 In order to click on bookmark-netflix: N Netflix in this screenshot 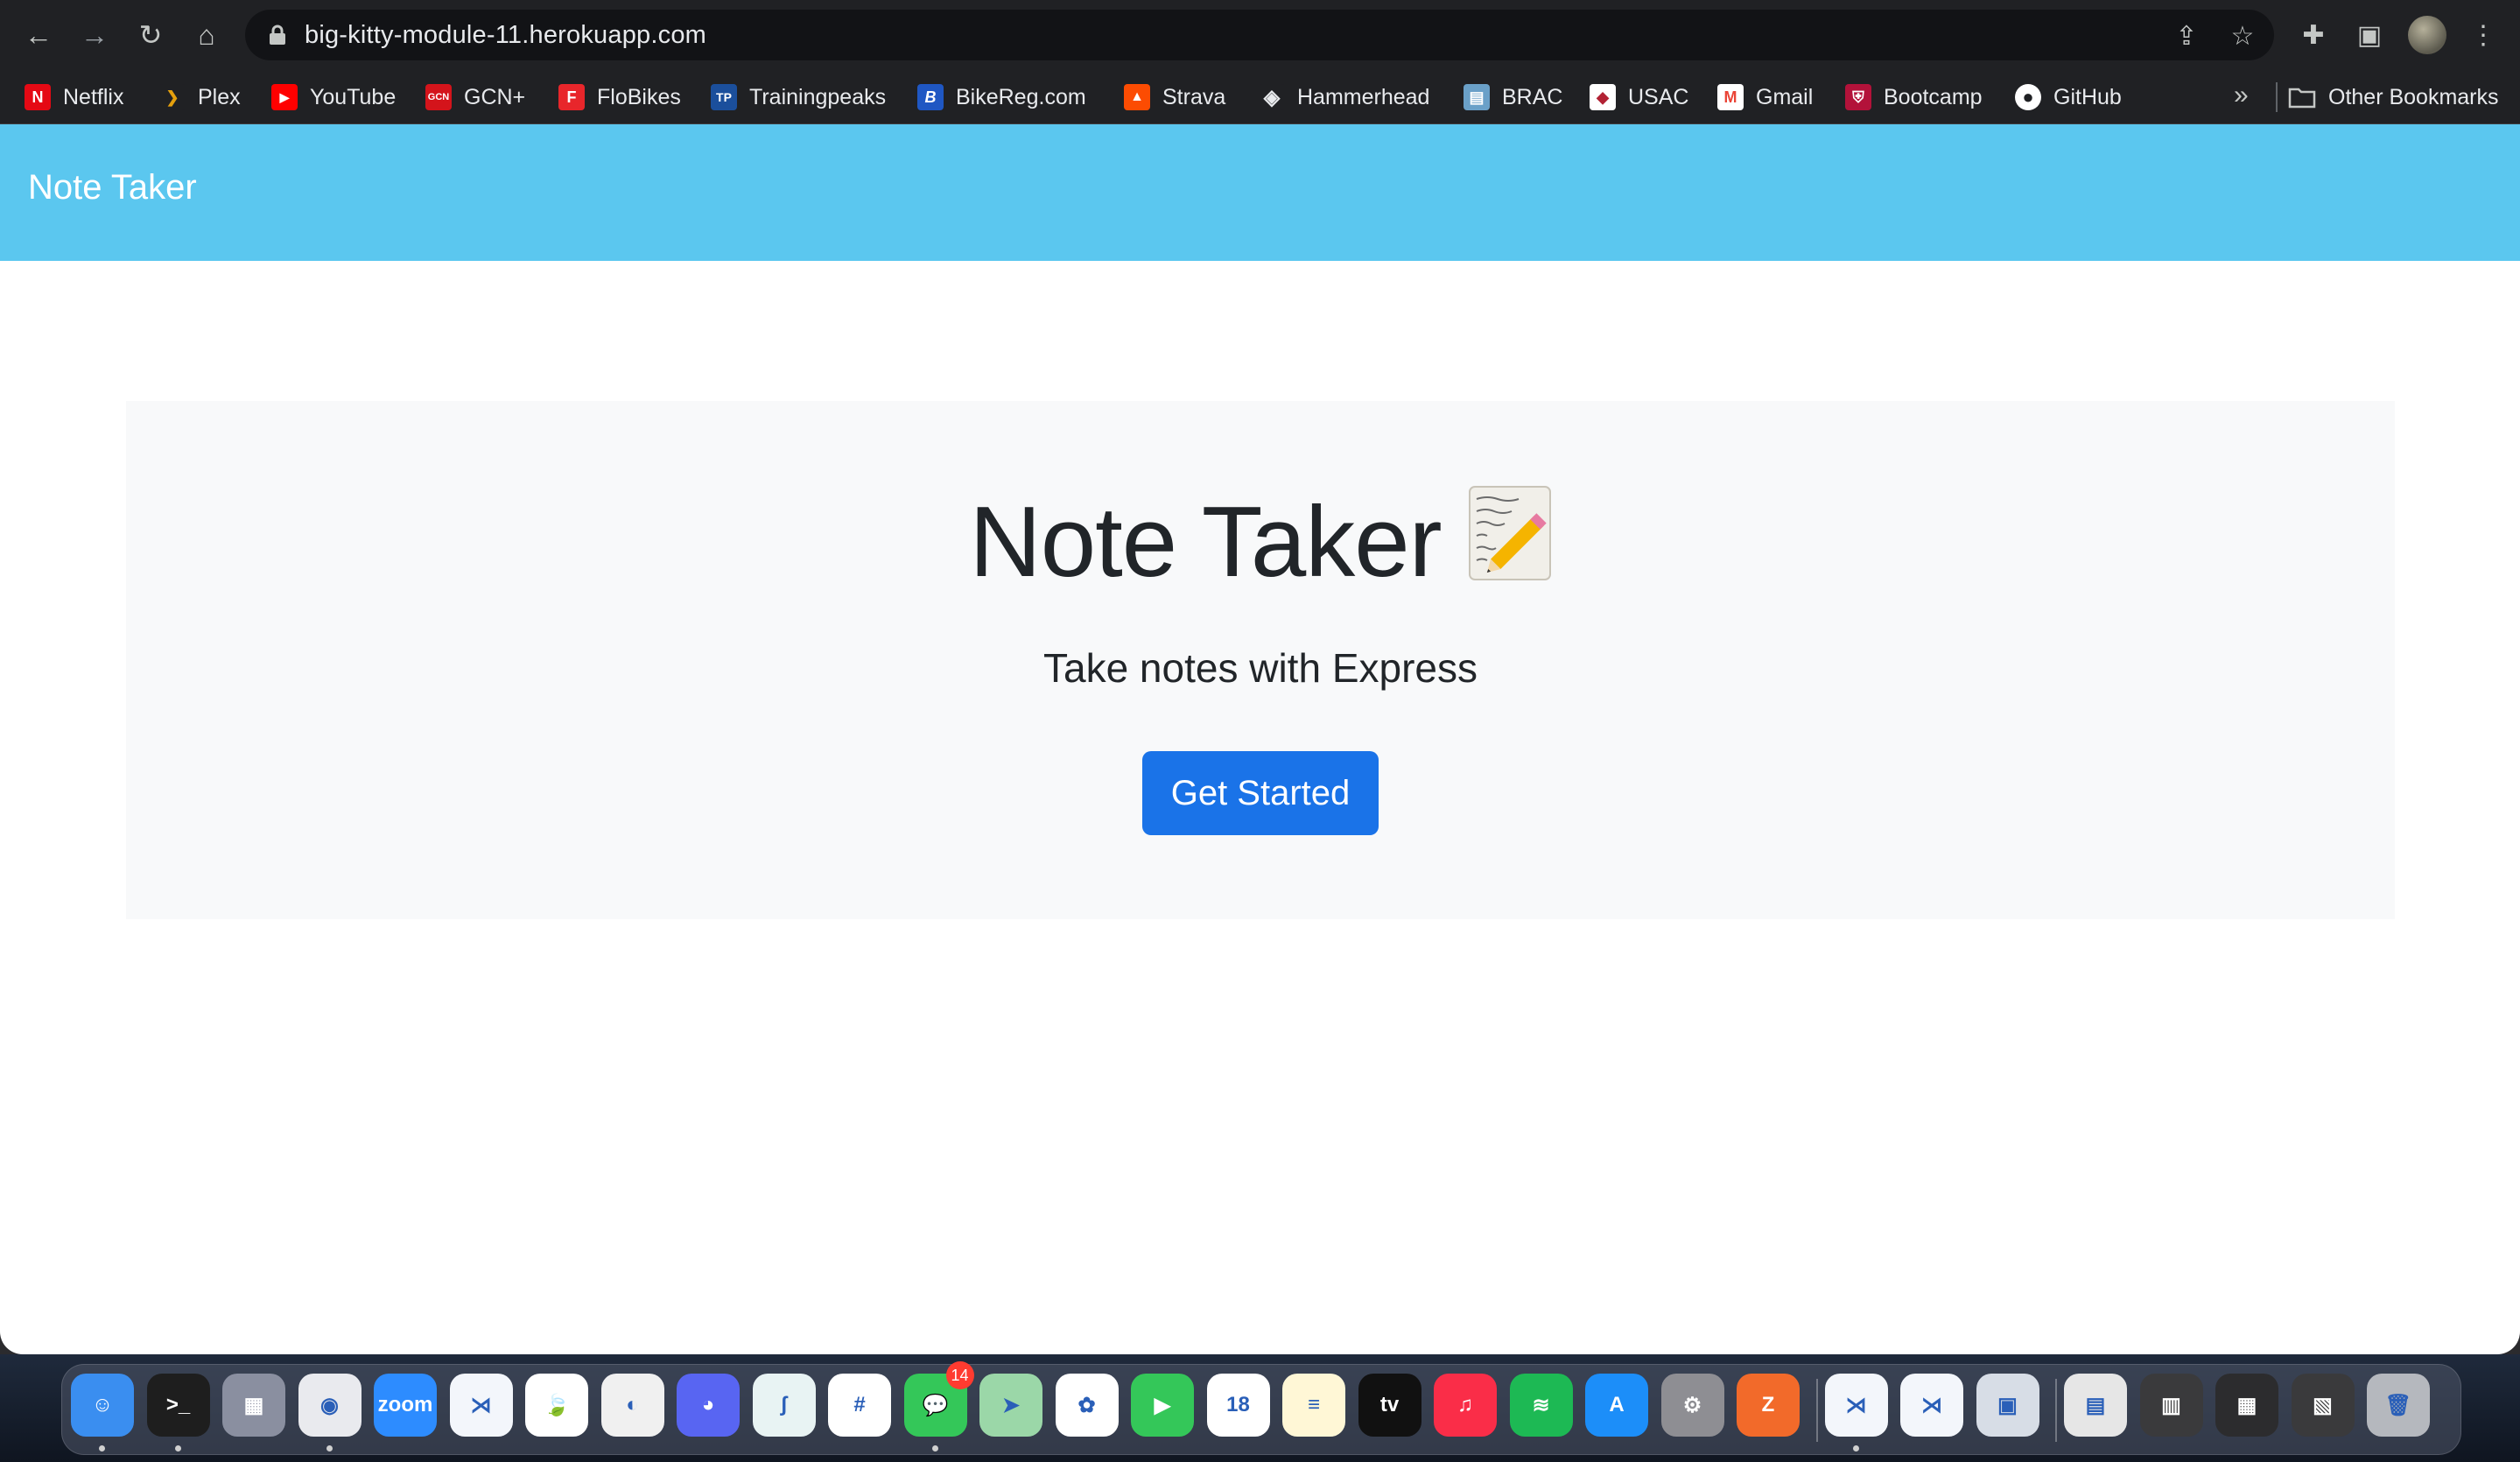, I will do `click(74, 97)`.